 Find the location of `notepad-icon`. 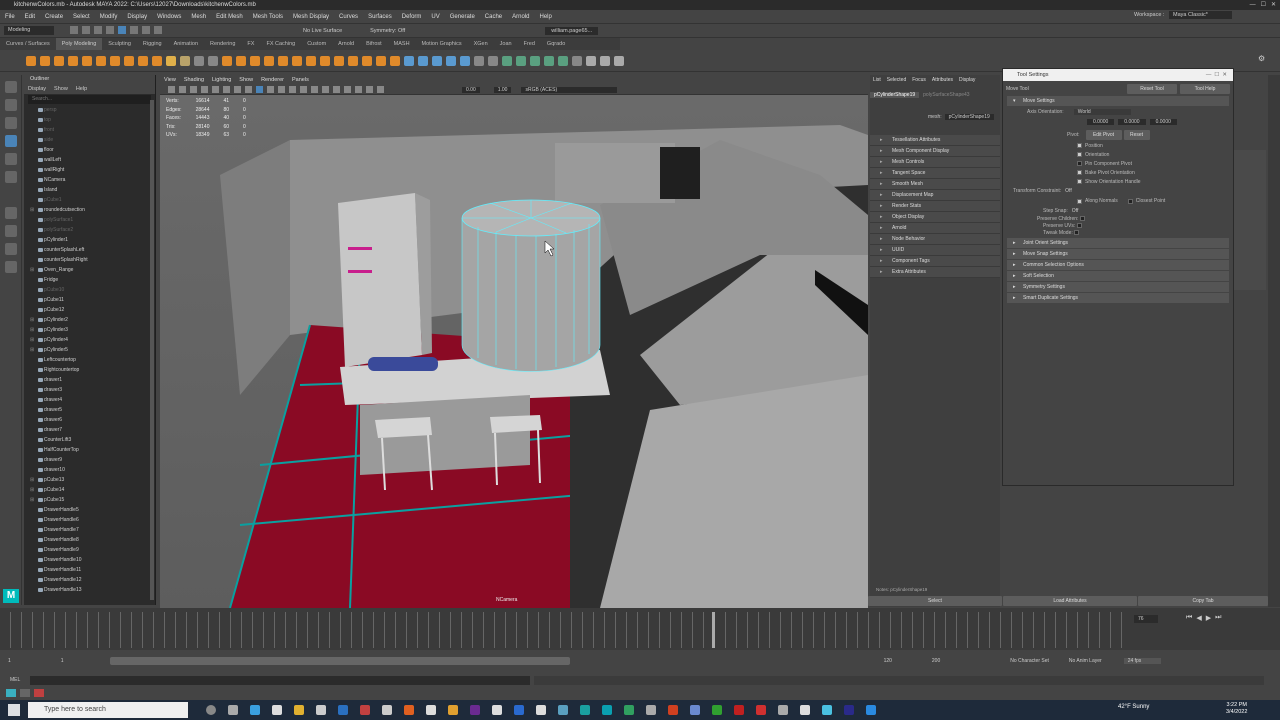

notepad-icon is located at coordinates (497, 710).